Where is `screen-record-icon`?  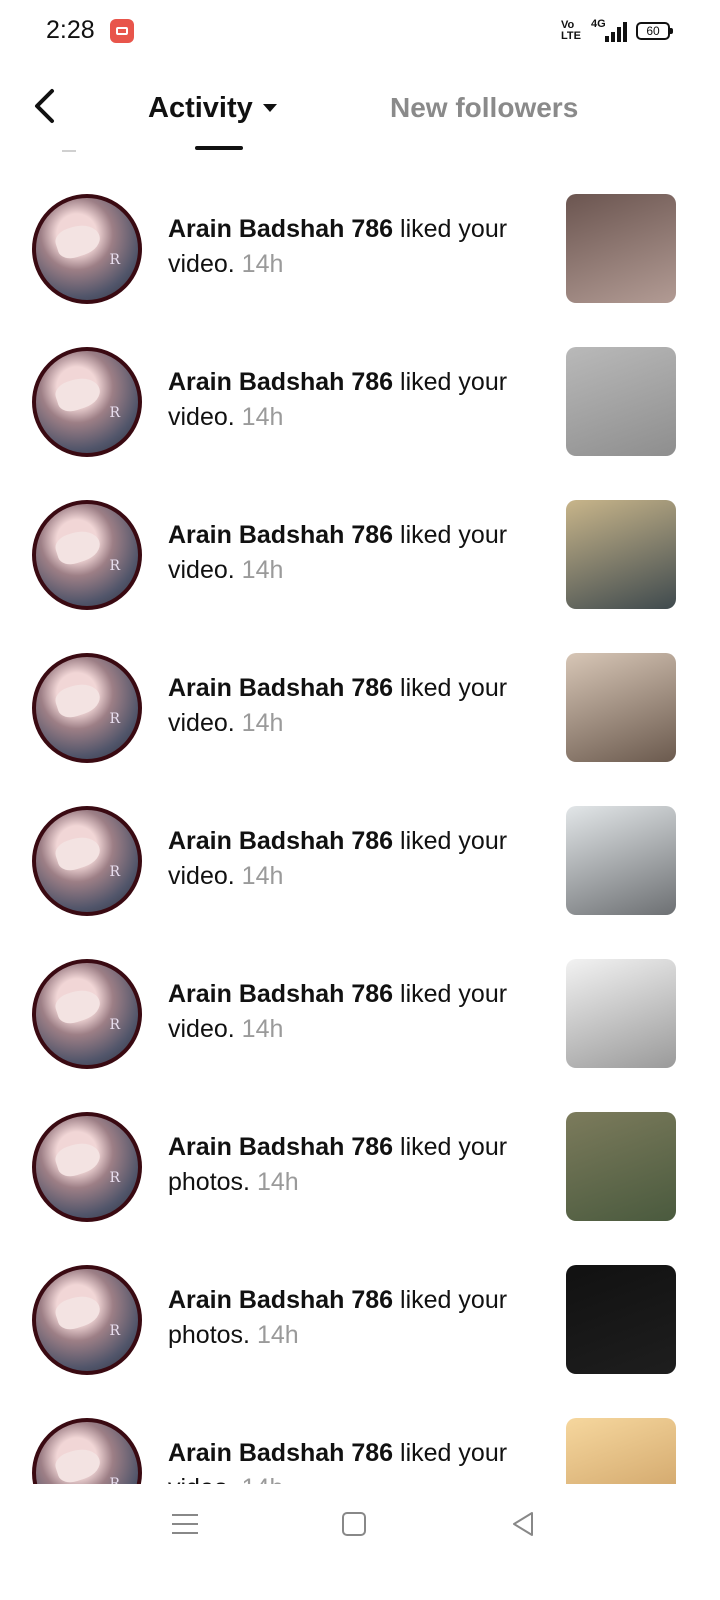 screen-record-icon is located at coordinates (122, 31).